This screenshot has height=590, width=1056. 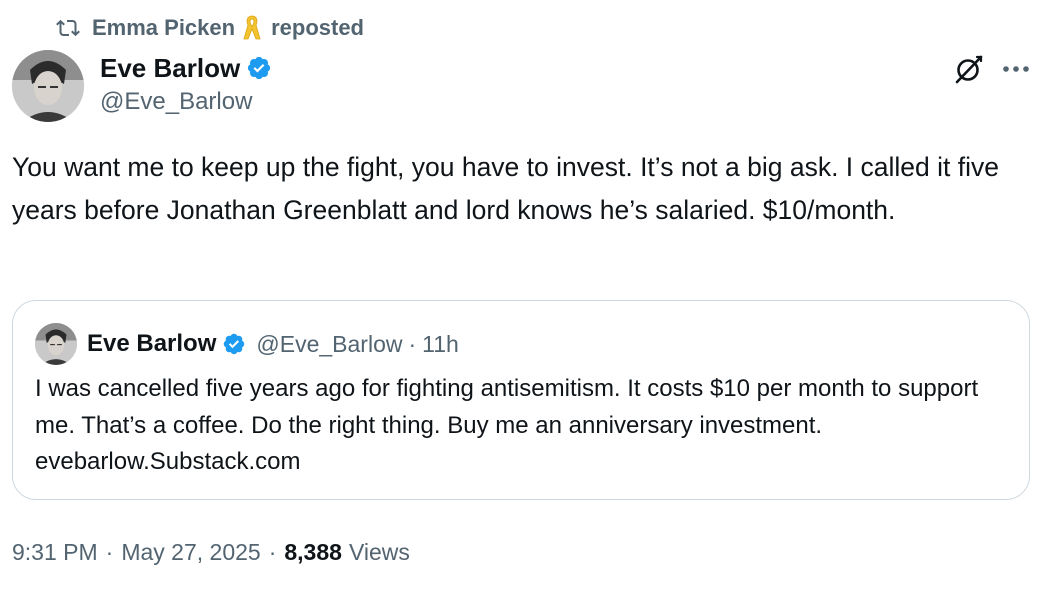 What do you see at coordinates (56, 344) in the screenshot?
I see `quoted-author-avatar` at bounding box center [56, 344].